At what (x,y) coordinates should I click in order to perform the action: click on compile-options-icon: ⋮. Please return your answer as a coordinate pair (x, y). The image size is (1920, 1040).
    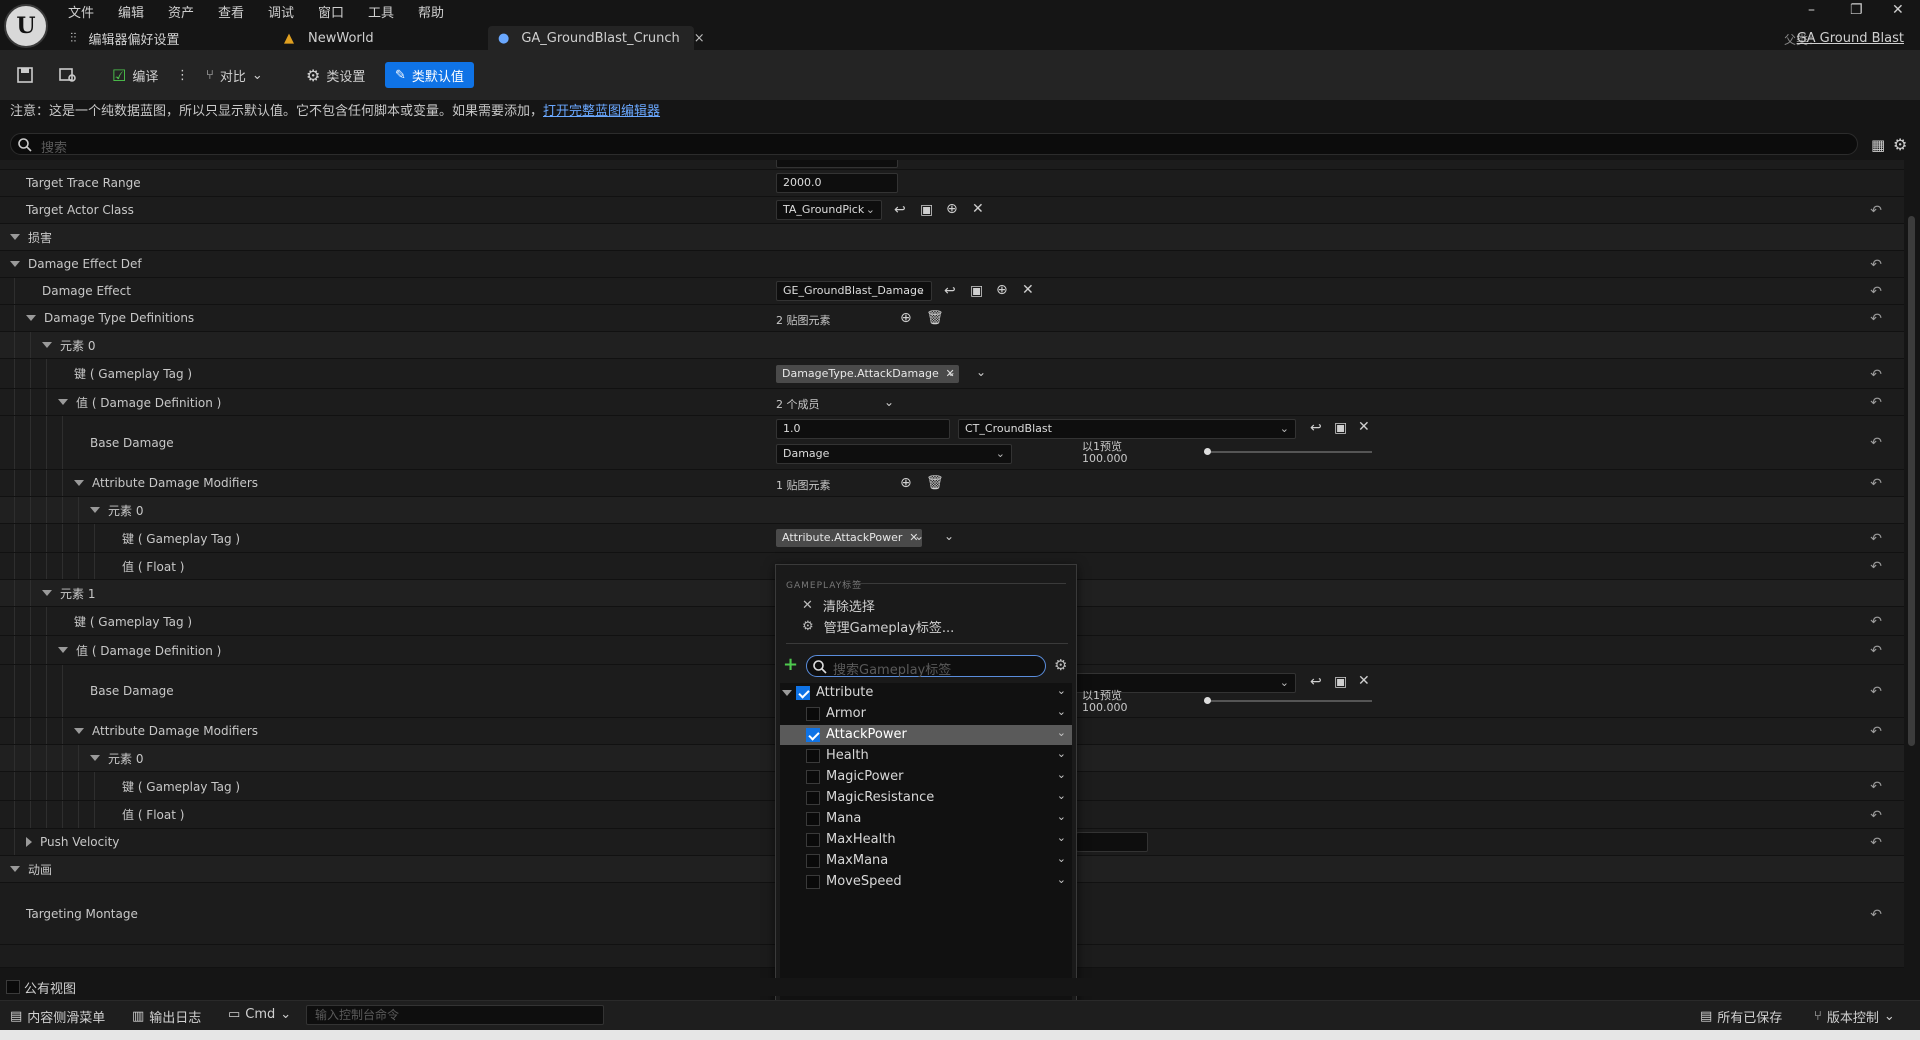
    Looking at the image, I should click on (182, 75).